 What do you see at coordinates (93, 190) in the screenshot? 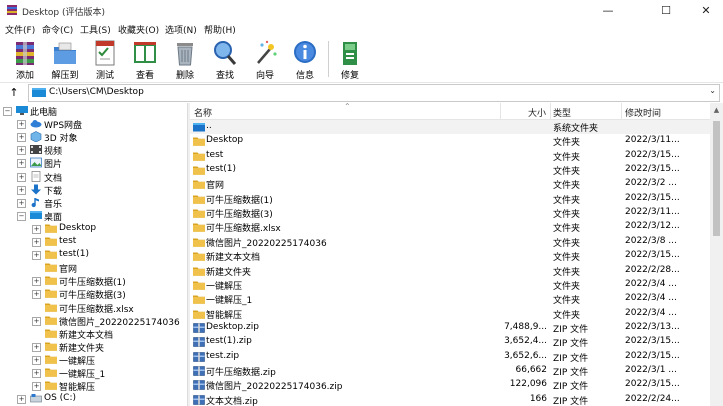
I see `tree-item: + 下载` at bounding box center [93, 190].